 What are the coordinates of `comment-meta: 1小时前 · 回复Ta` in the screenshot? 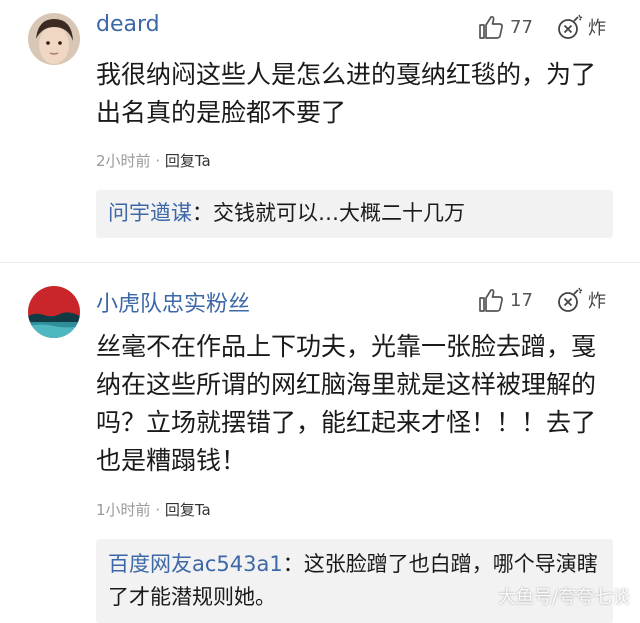 It's located at (153, 509).